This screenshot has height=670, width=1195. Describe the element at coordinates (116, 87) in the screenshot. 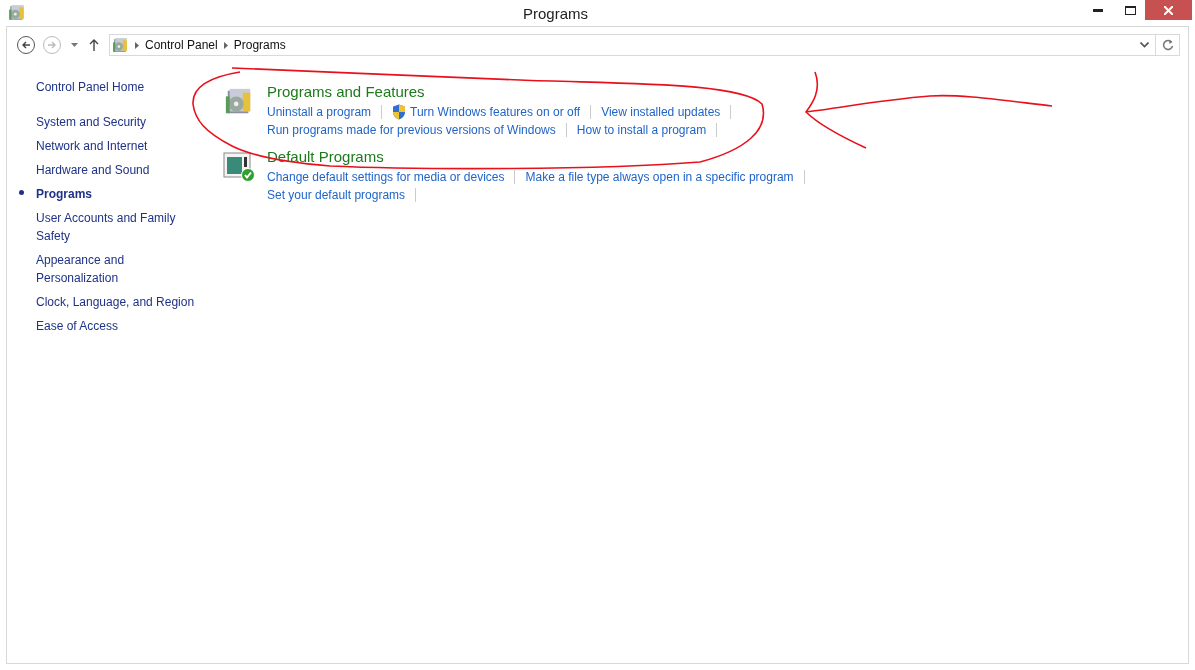

I see `sidebar-home-link: Control Panel Home` at that location.